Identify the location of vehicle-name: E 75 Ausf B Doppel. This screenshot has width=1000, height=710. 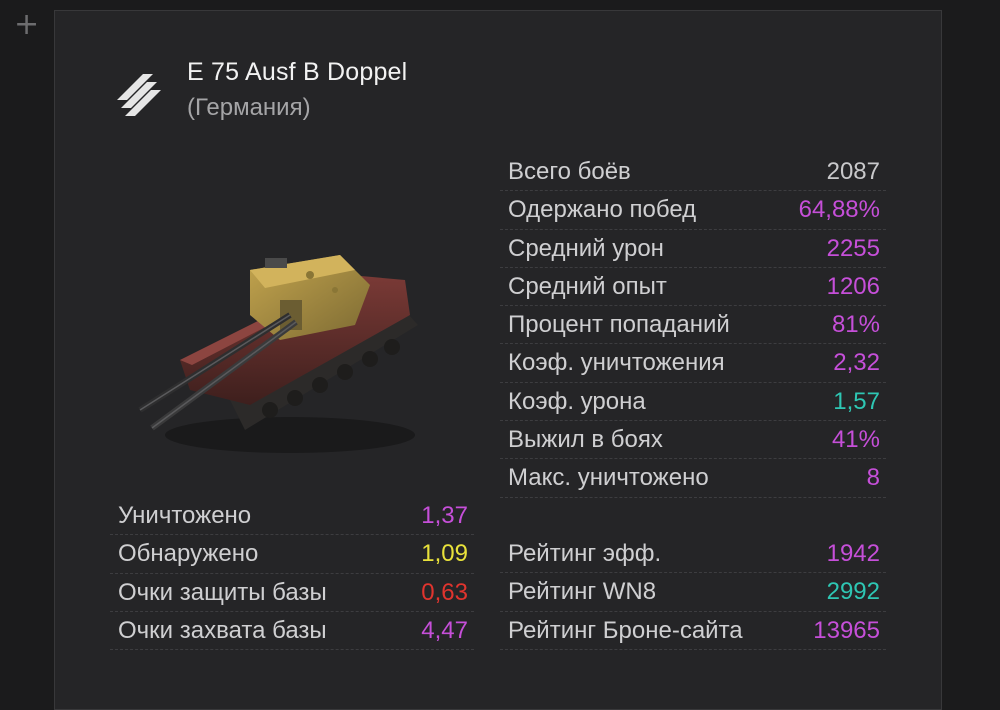
(297, 72).